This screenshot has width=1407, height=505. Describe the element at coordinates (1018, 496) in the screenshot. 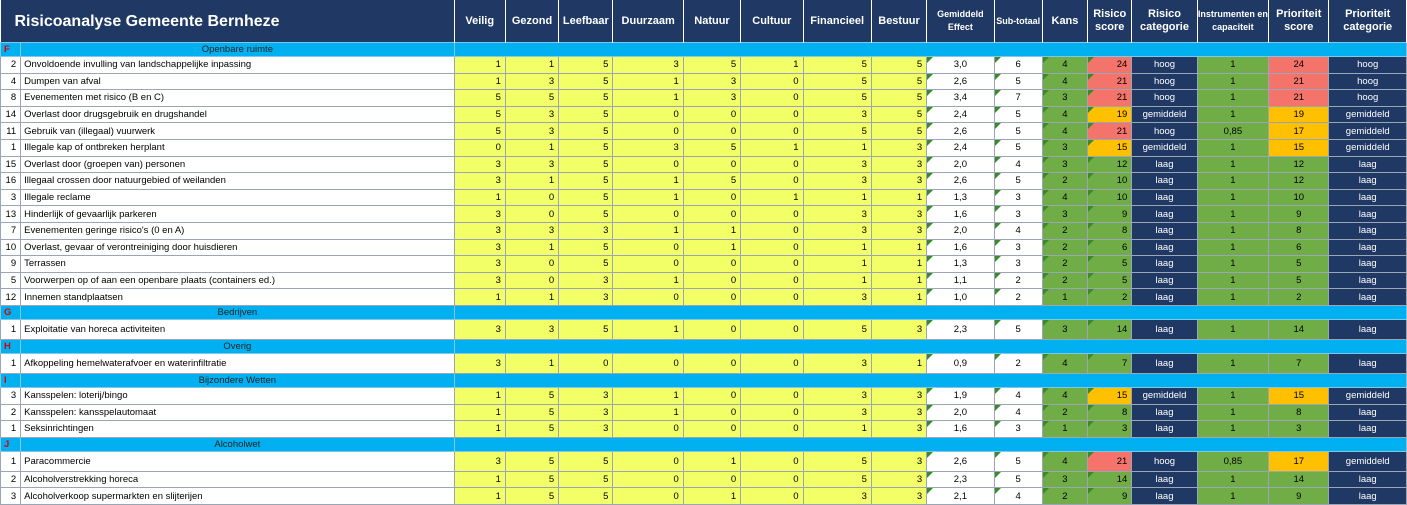

I see `subtotaal-cell: 4` at that location.